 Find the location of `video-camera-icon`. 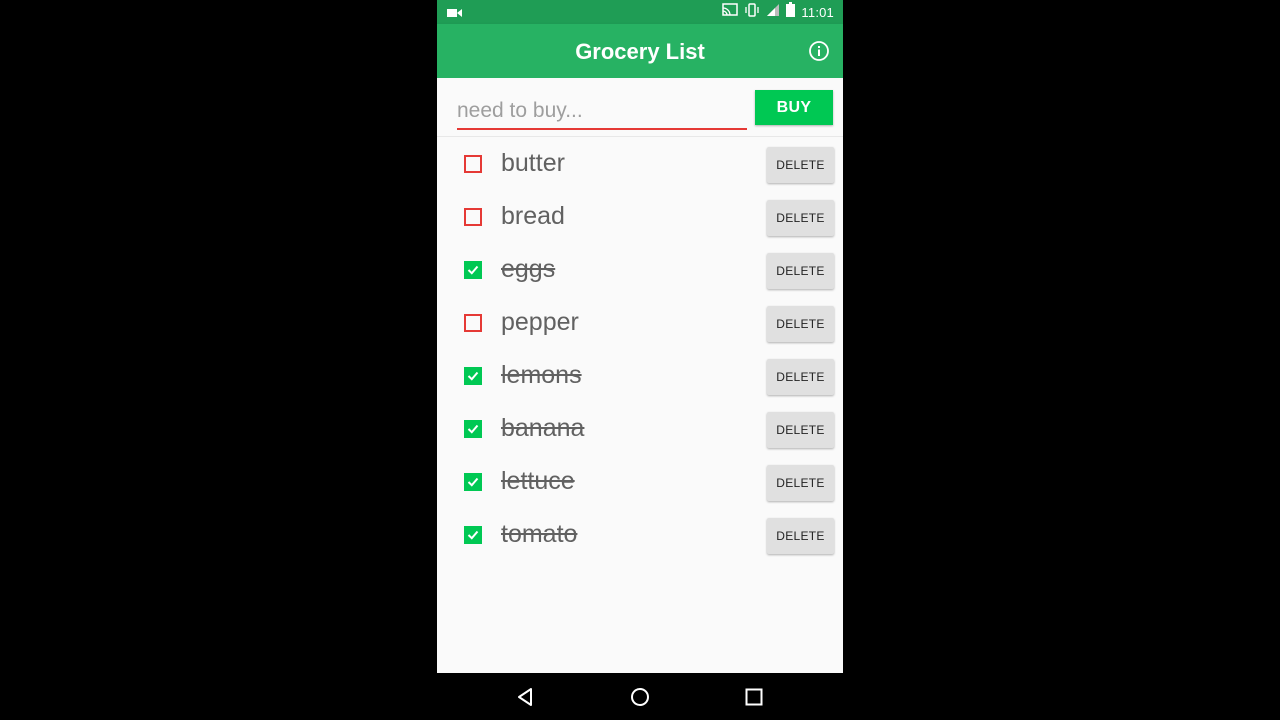

video-camera-icon is located at coordinates (455, 15).